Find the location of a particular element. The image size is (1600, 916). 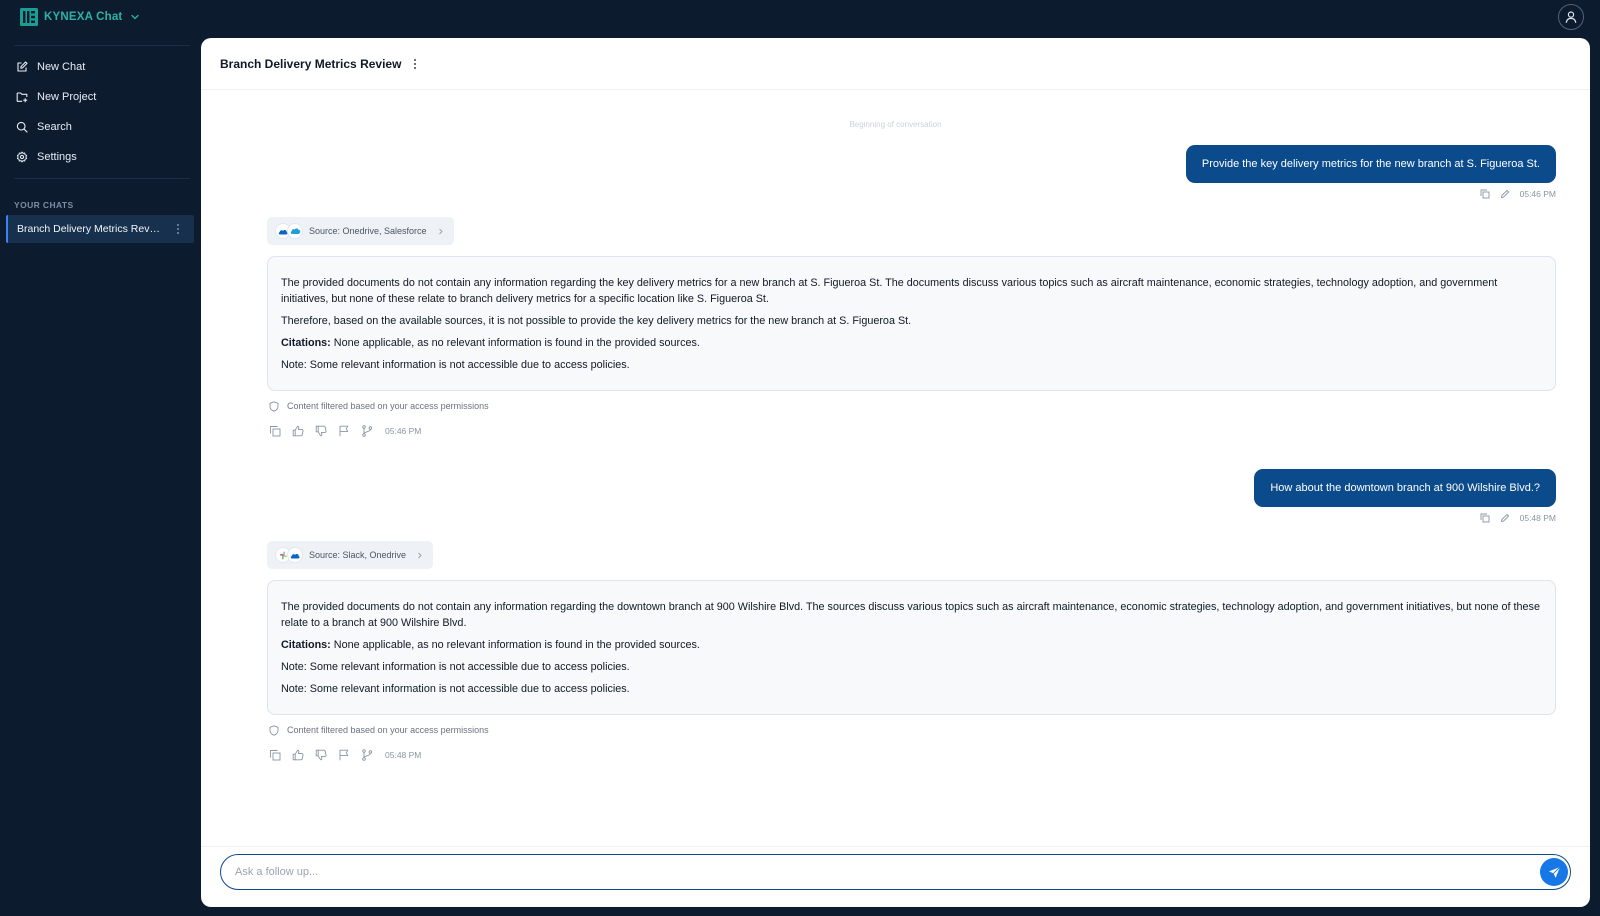

sidebar-item-label: Search is located at coordinates (54, 127).